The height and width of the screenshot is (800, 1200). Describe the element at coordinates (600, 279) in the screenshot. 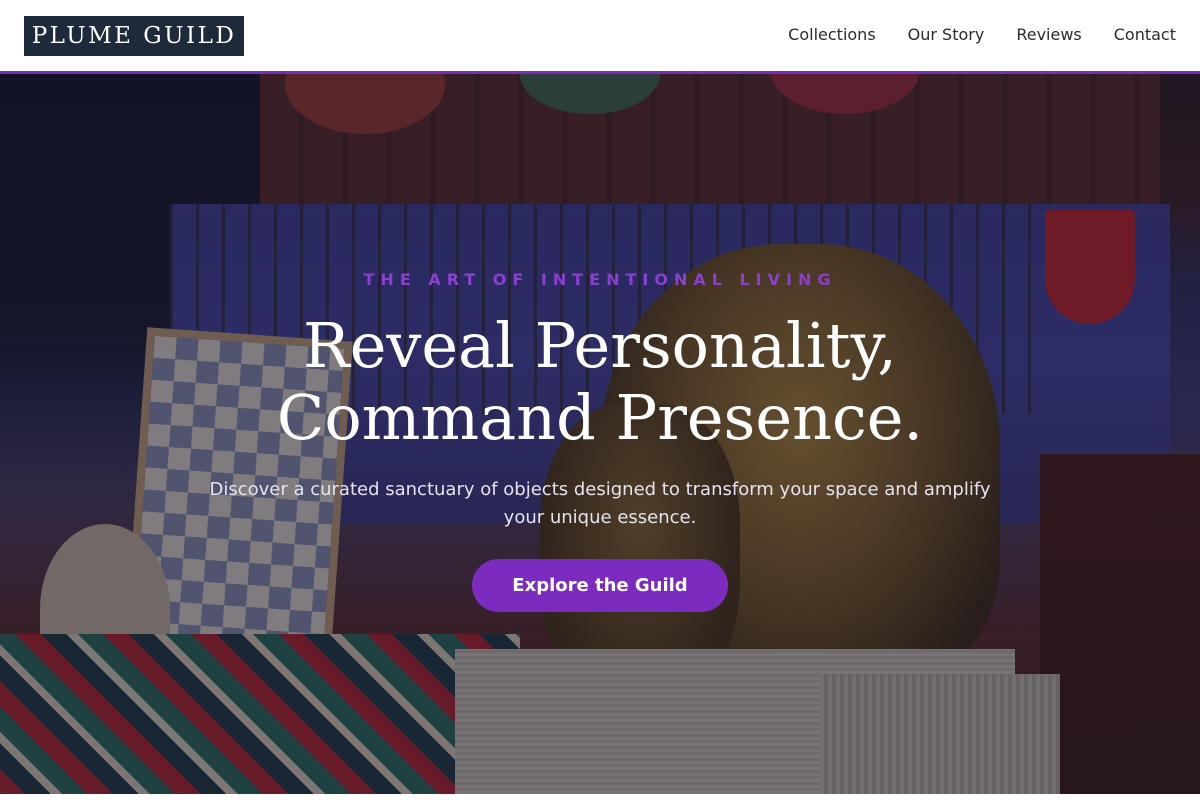

I see `hero-eyebrow: THE ART OF INTENTIONAL LIVING` at that location.